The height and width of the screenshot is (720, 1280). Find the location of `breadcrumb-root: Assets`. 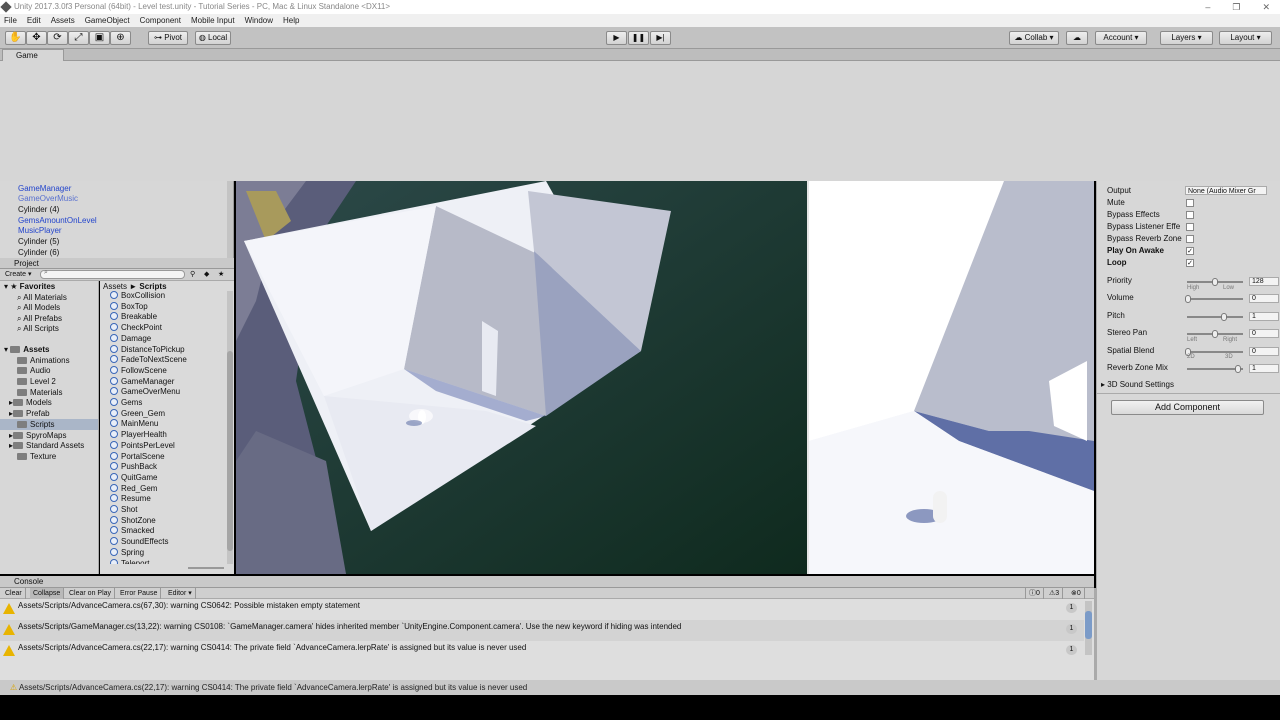

breadcrumb-root: Assets is located at coordinates (115, 286).